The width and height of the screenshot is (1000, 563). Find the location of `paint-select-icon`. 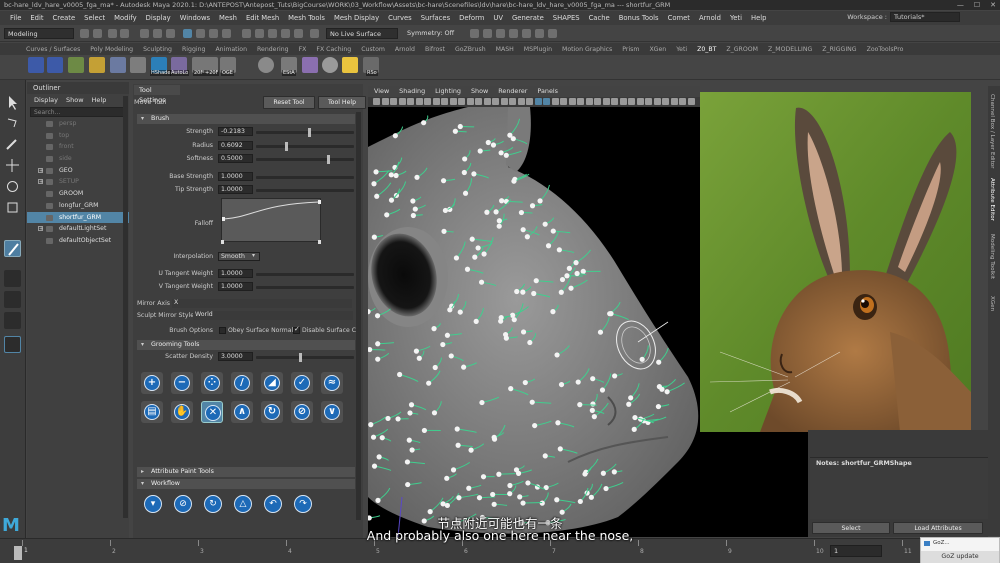

paint-select-icon is located at coordinates (12, 144).